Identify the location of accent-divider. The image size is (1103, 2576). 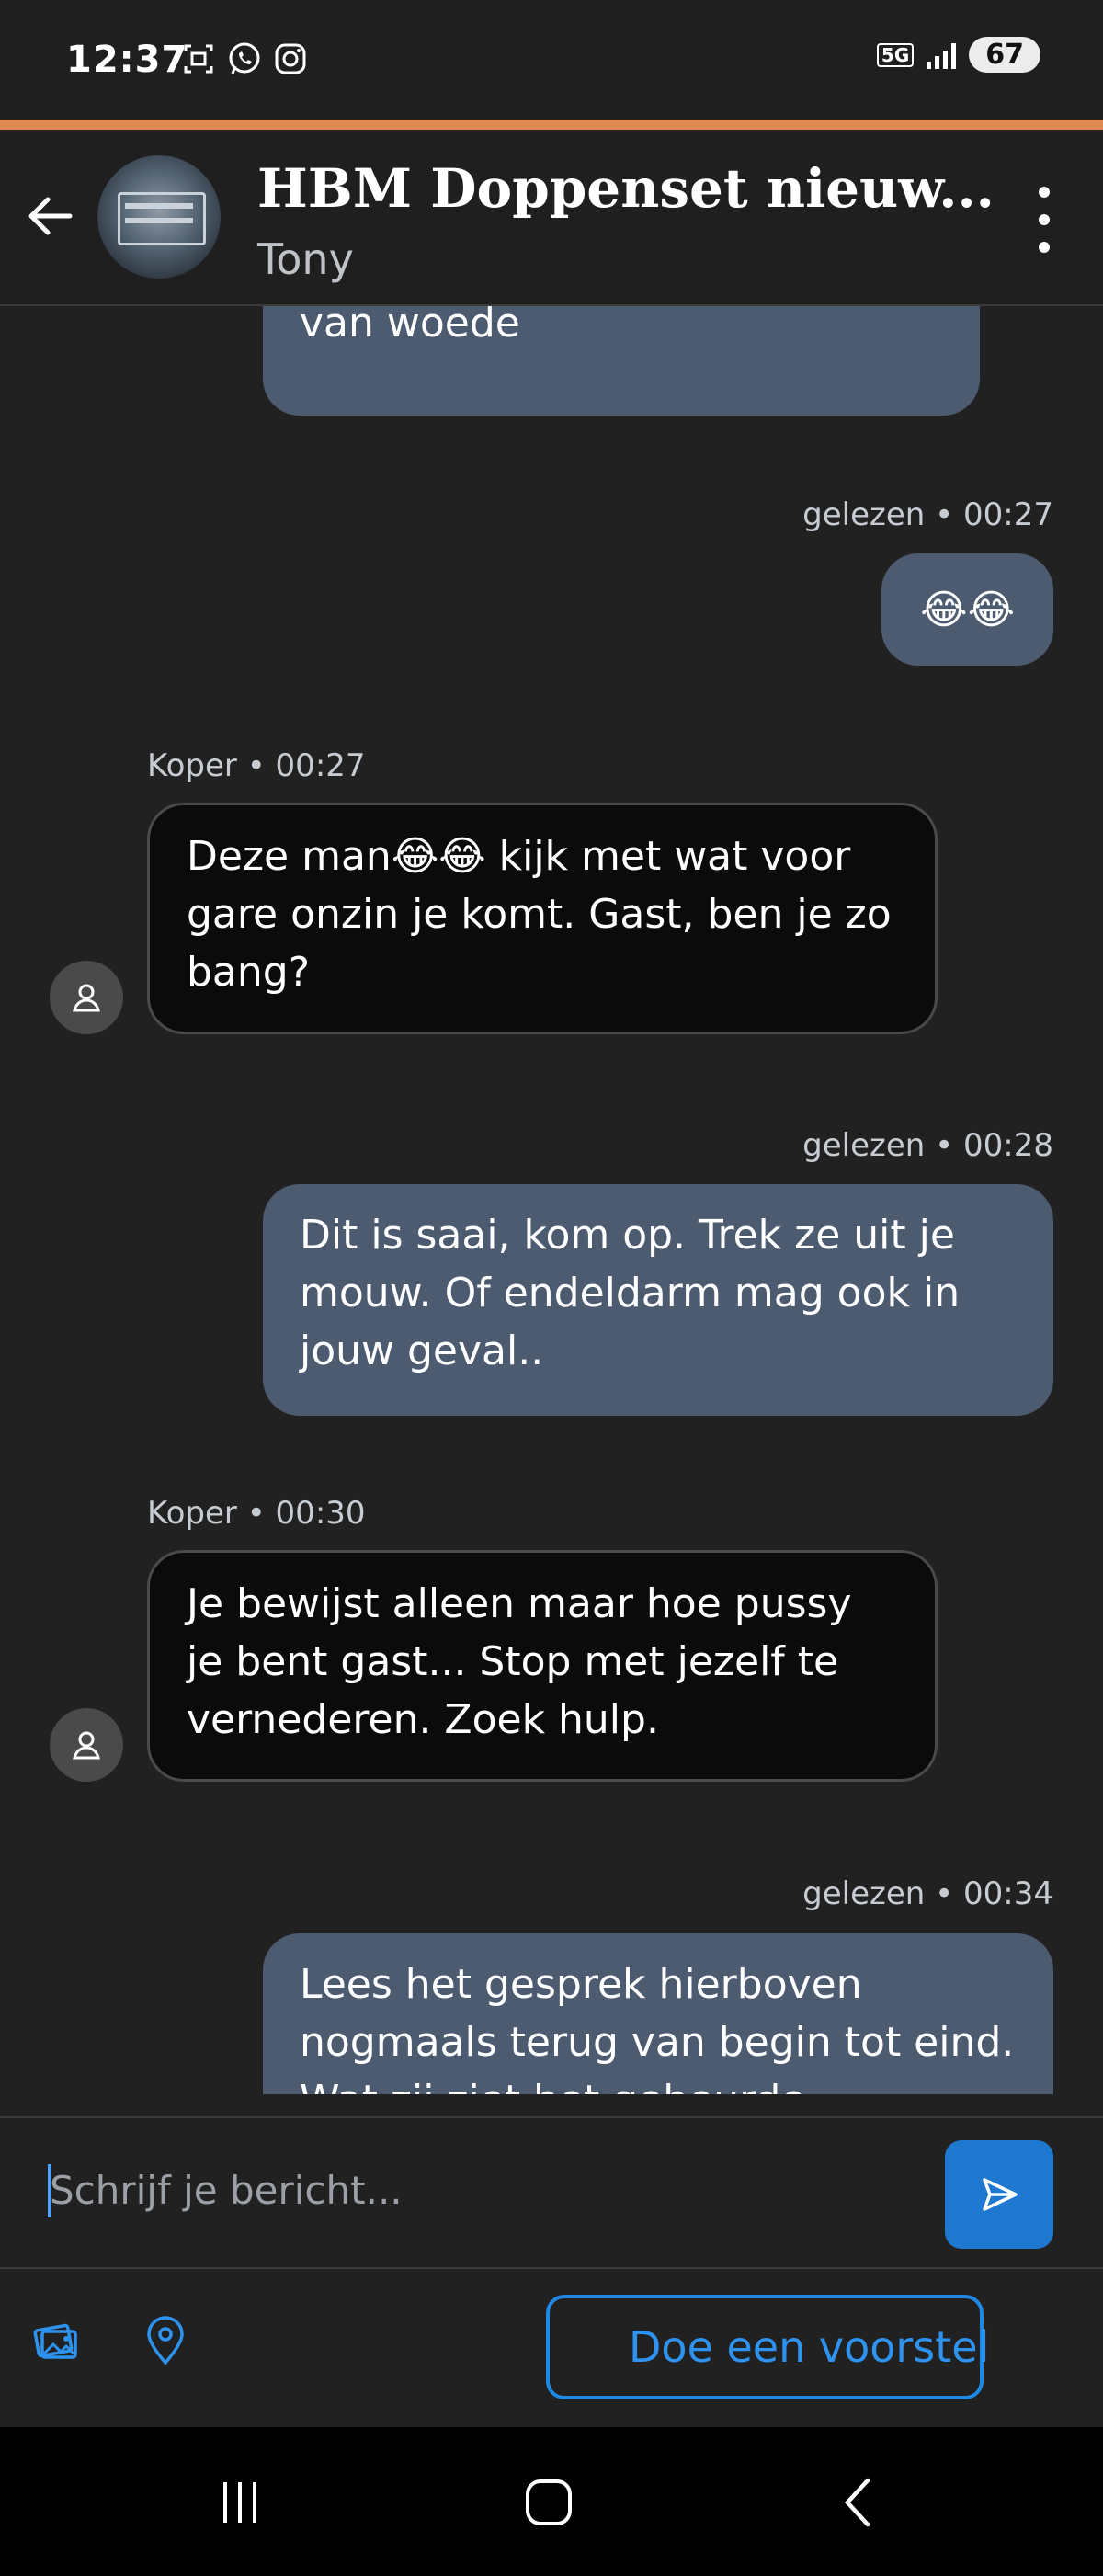
(551, 125).